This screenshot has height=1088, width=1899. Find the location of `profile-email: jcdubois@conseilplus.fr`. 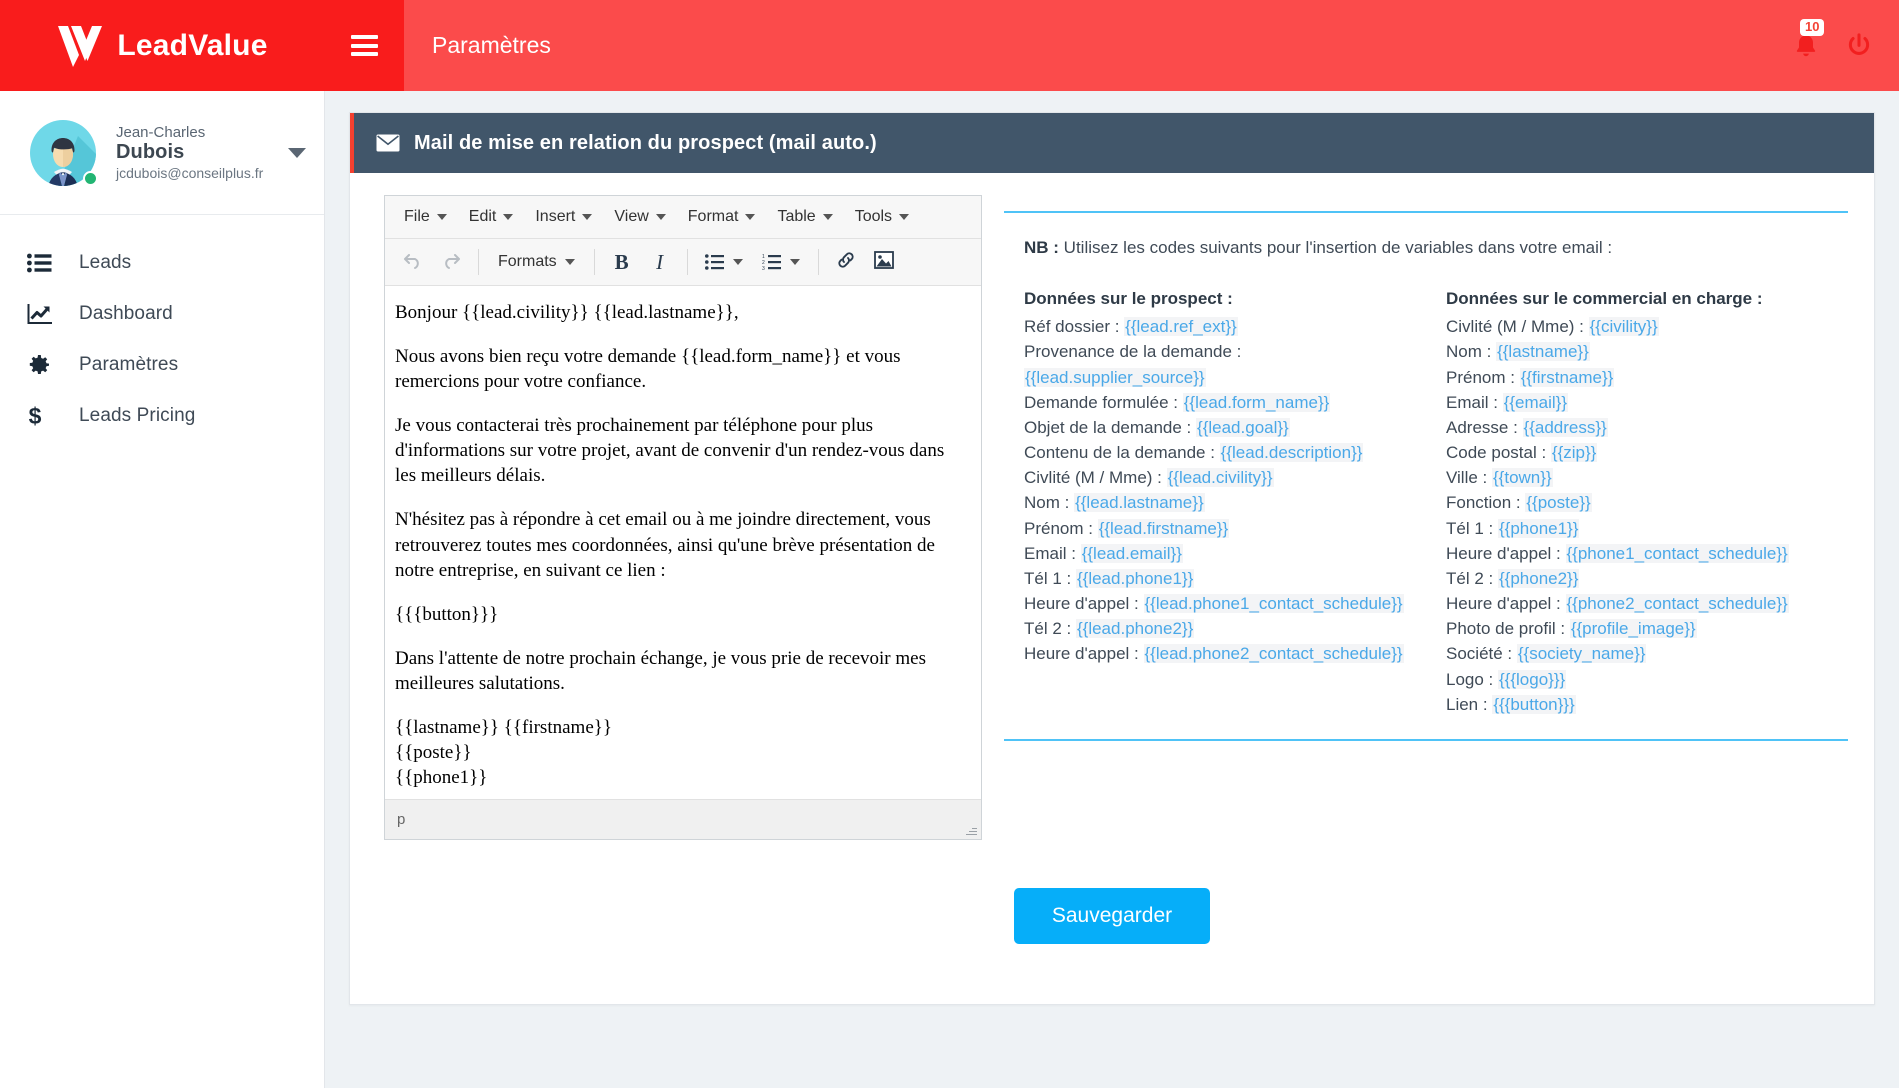

profile-email: jcdubois@conseilplus.fr is located at coordinates (190, 172).